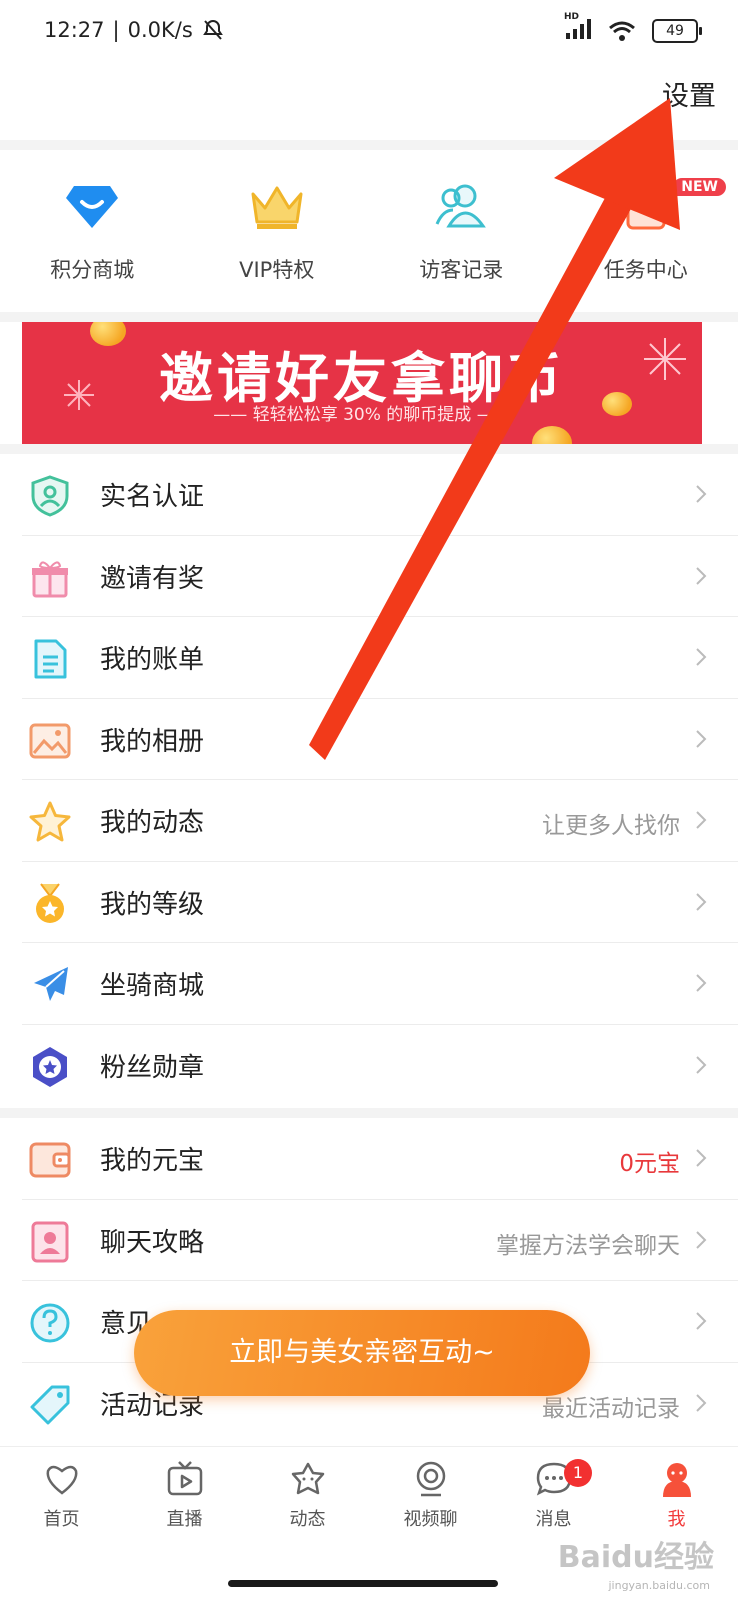 The image size is (738, 1600). Describe the element at coordinates (277, 231) in the screenshot. I see `quick-action-vip: VIP特权` at that location.